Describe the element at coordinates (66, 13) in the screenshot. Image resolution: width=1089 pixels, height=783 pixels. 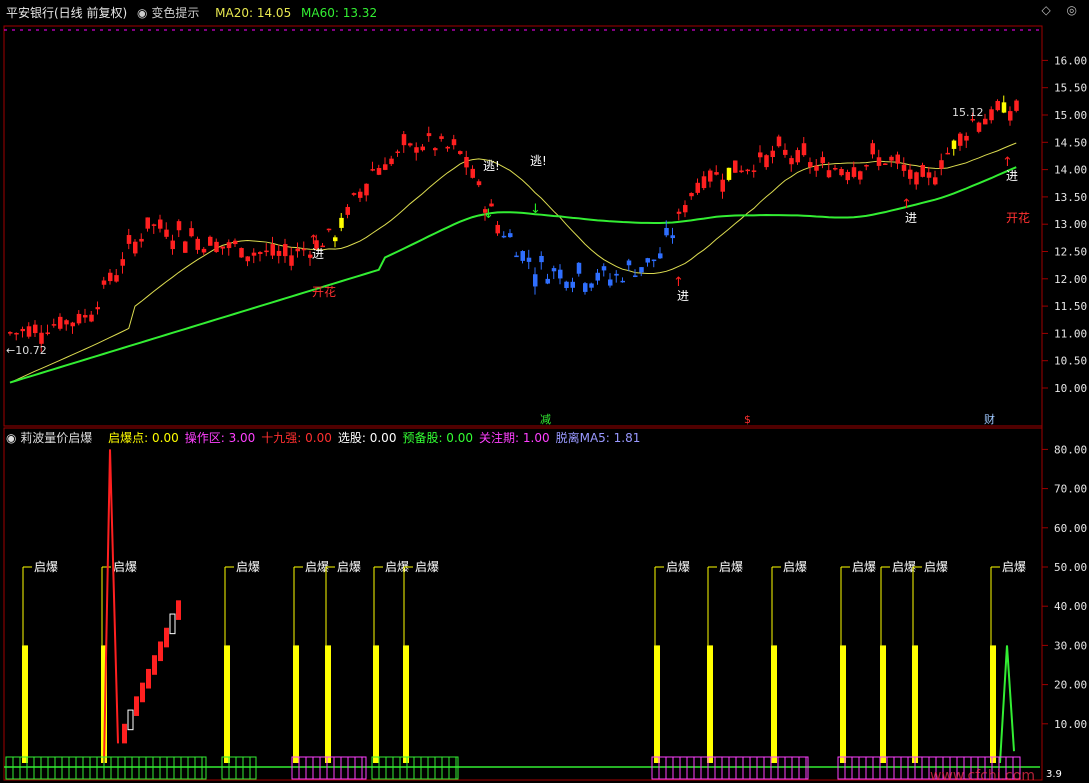
I see `stock-title: 平安银行(日线 前复权)` at that location.